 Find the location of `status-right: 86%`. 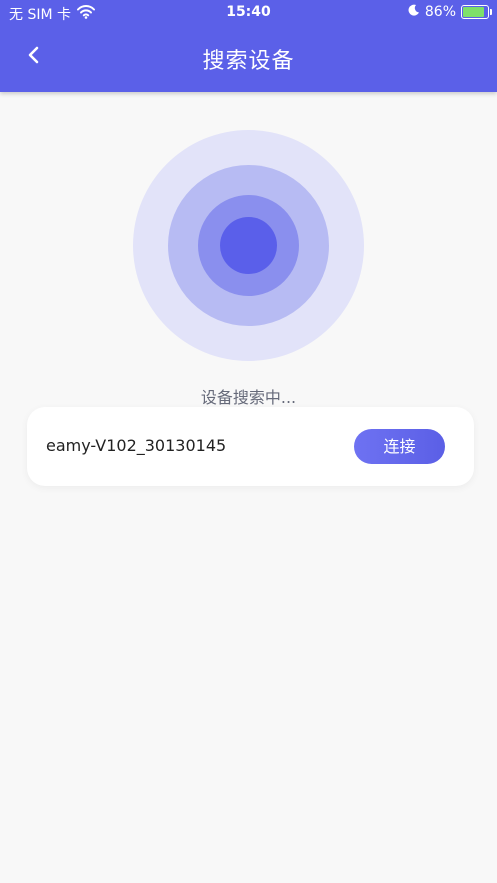

status-right: 86% is located at coordinates (450, 12).